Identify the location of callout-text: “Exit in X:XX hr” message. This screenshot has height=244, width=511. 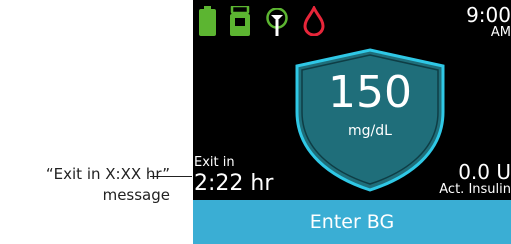
(85, 185).